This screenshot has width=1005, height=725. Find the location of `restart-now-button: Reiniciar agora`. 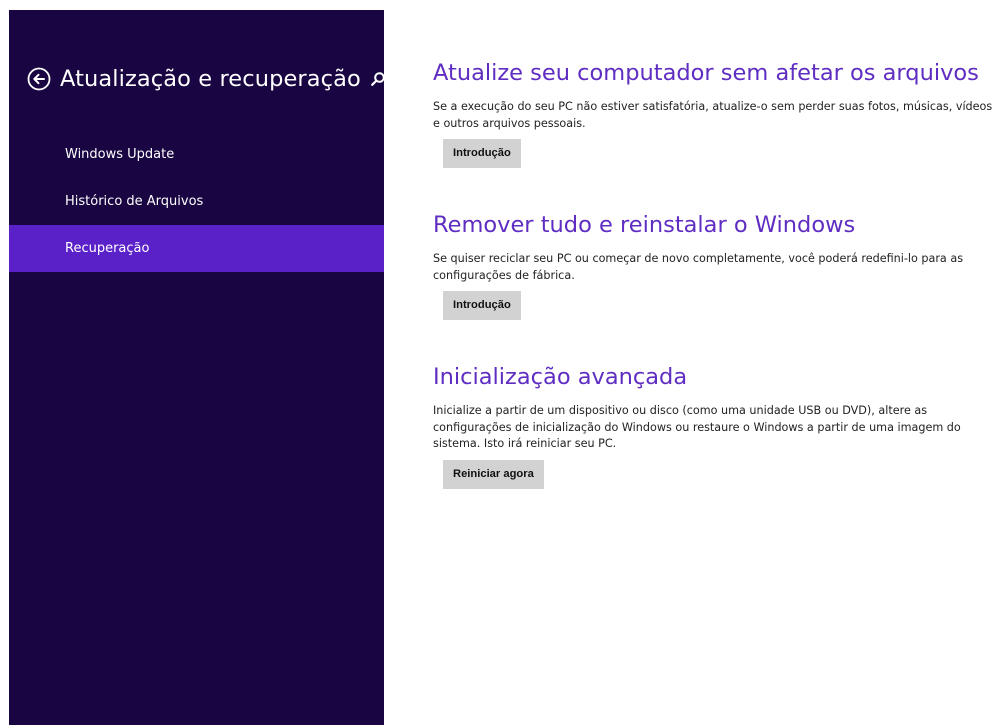

restart-now-button: Reiniciar agora is located at coordinates (493, 474).